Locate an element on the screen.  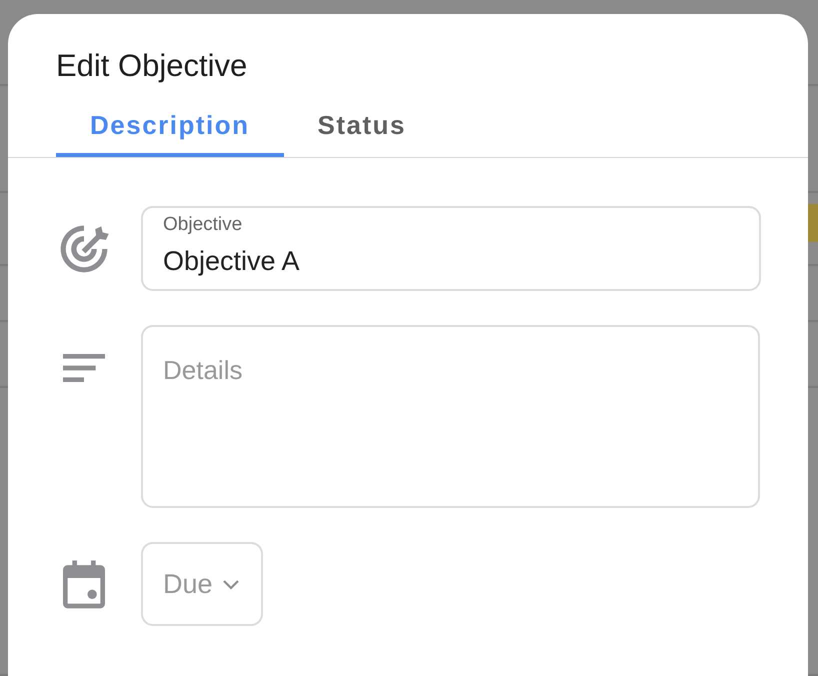
tab: Status is located at coordinates (362, 133).